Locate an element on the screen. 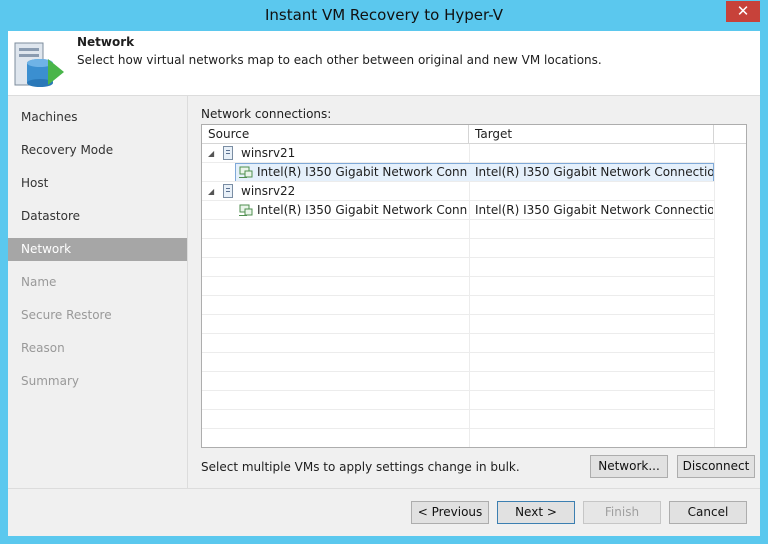 This screenshot has height=544, width=768. vm-row: ◢ winsrv21 is located at coordinates (458, 153).